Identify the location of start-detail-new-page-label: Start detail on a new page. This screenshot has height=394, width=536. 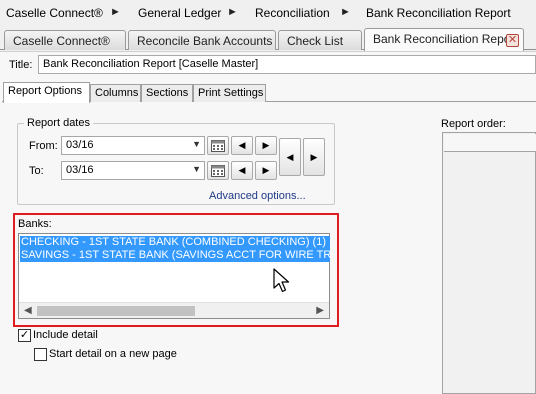
(113, 354).